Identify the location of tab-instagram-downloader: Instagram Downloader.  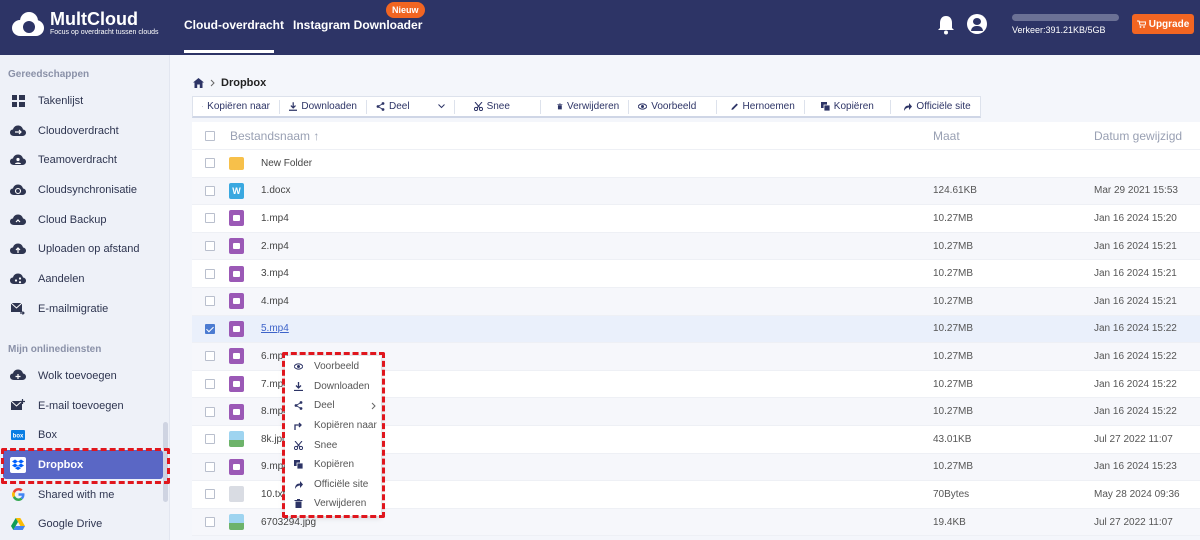
(357, 25).